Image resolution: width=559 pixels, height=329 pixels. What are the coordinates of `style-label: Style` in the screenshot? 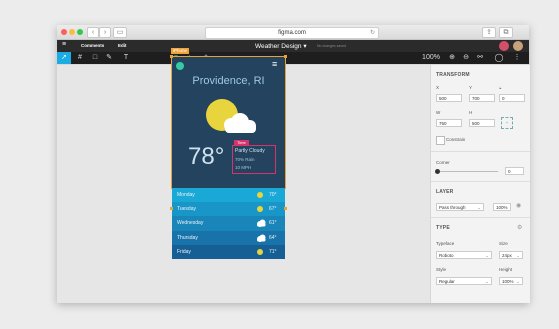 It's located at (441, 269).